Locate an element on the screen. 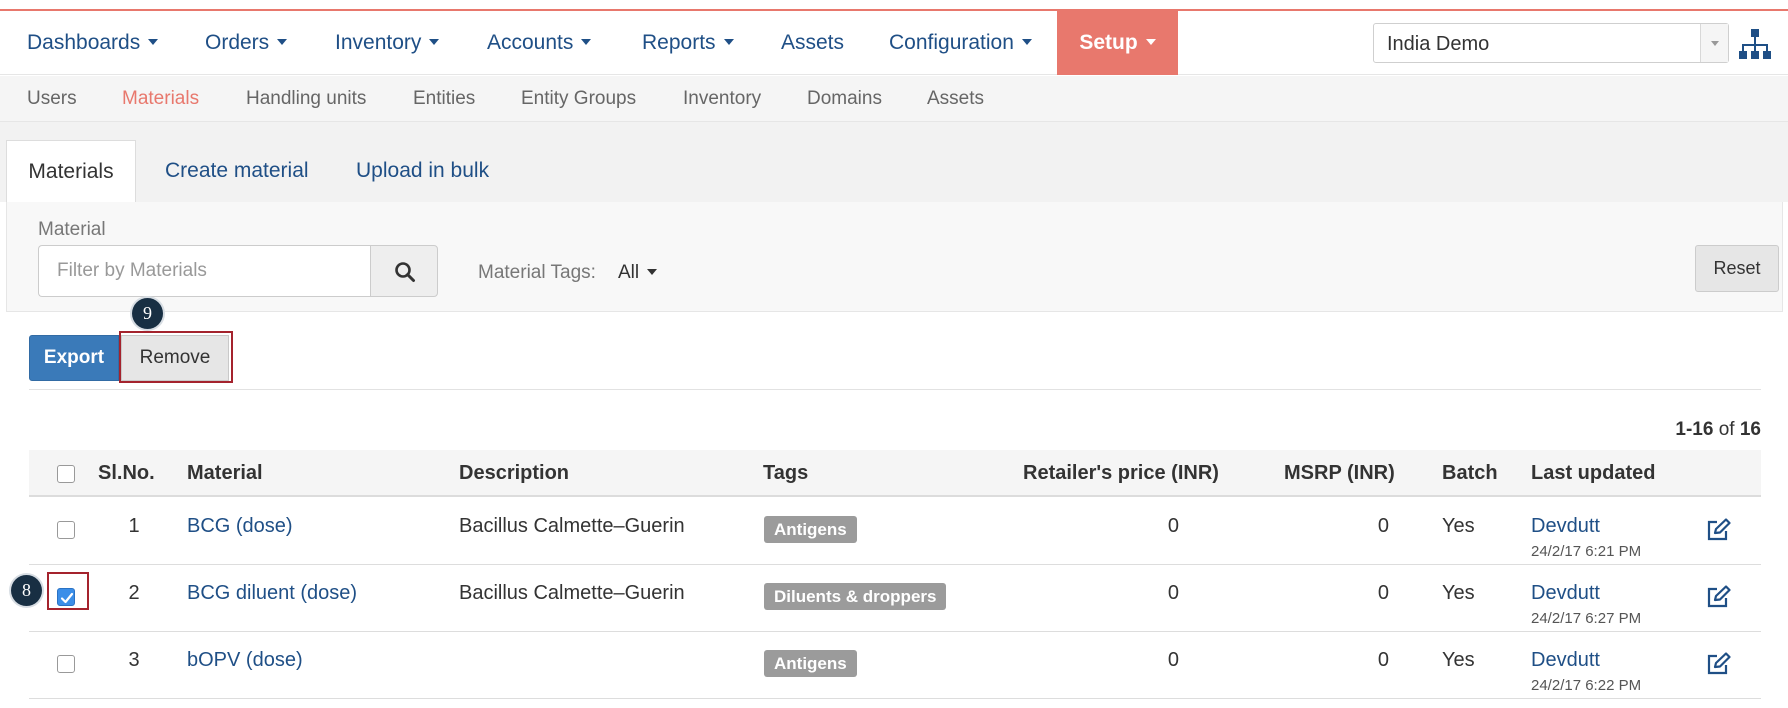 The height and width of the screenshot is (708, 1788). col-last-updated: Last updated is located at coordinates (1593, 473).